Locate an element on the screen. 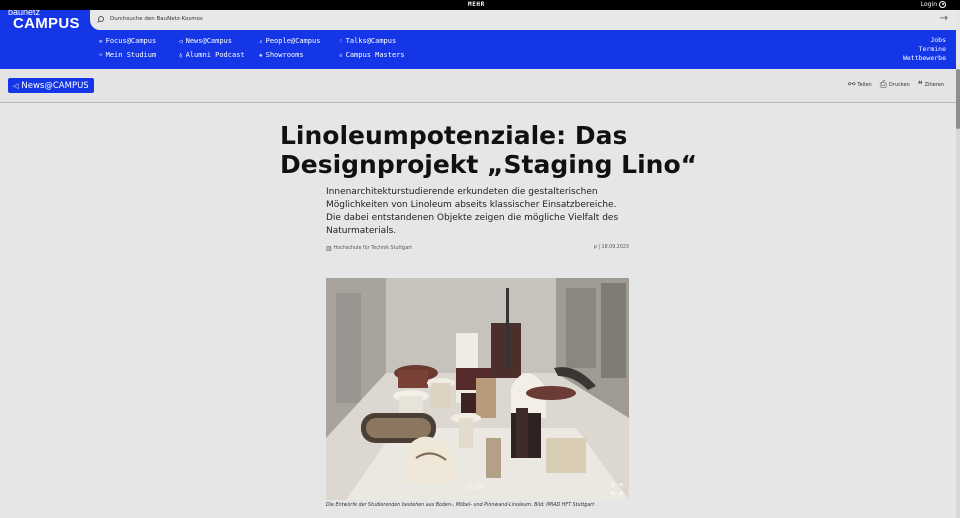 This screenshot has height=518, width=960. nav-wettbewerbe: Wettbewerbe is located at coordinates (924, 58).